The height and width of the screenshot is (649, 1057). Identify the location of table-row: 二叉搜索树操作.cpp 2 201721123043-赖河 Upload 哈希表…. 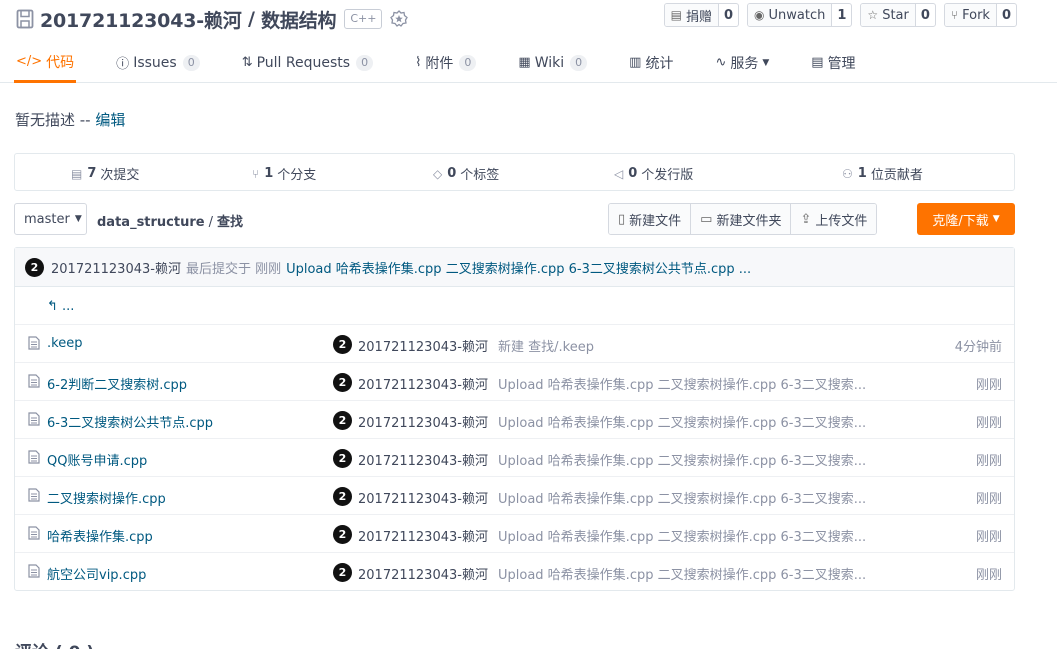
(514, 496).